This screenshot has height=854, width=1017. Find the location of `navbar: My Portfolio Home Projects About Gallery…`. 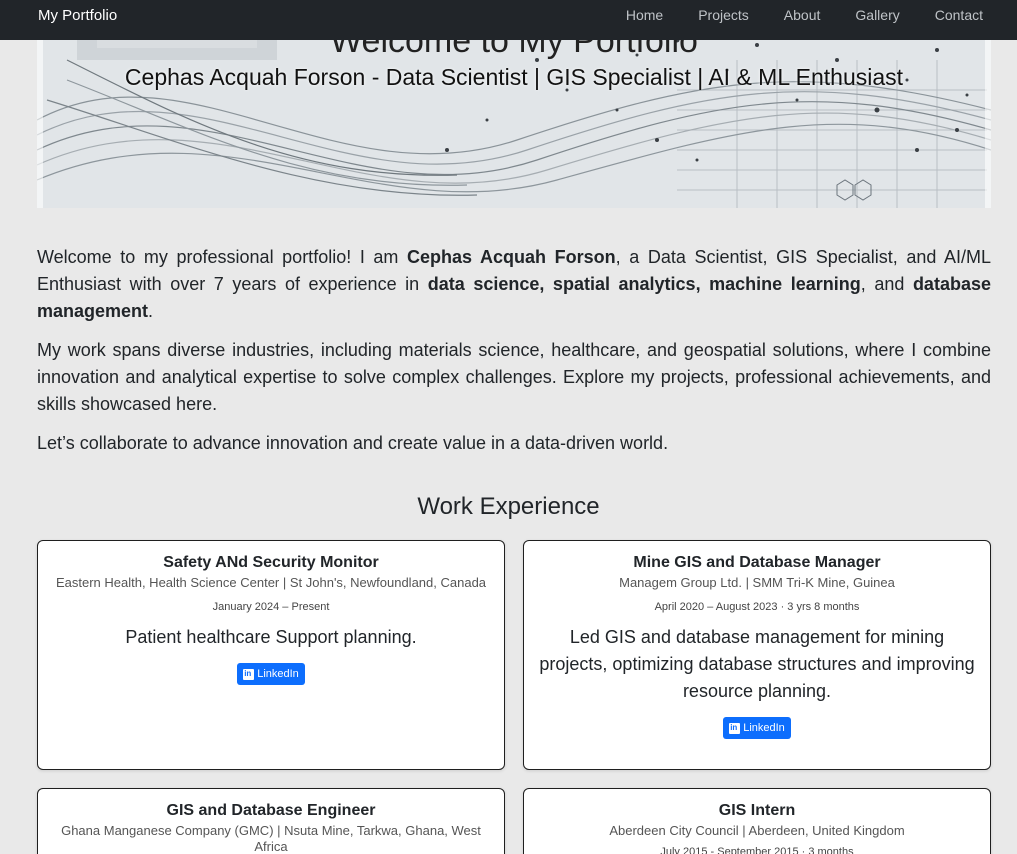

navbar: My Portfolio Home Projects About Gallery… is located at coordinates (508, 20).